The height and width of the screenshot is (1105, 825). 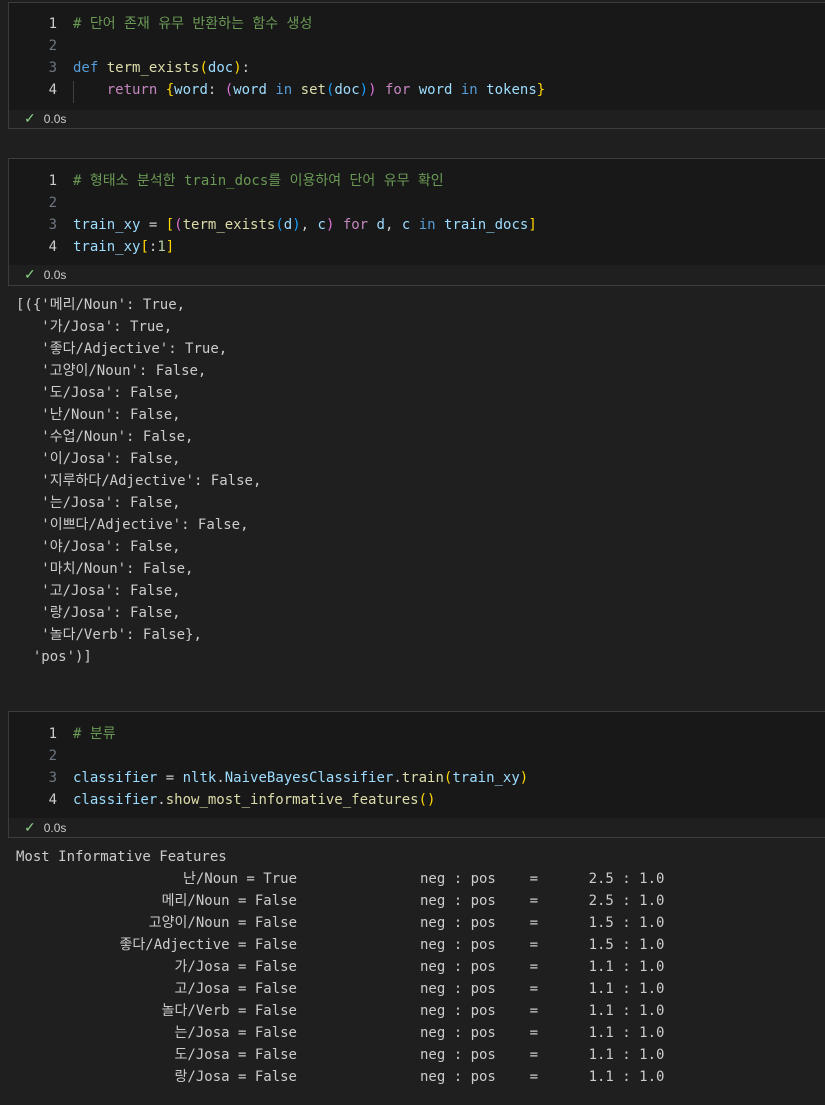 I want to click on code-token: [, so click(x=144, y=247).